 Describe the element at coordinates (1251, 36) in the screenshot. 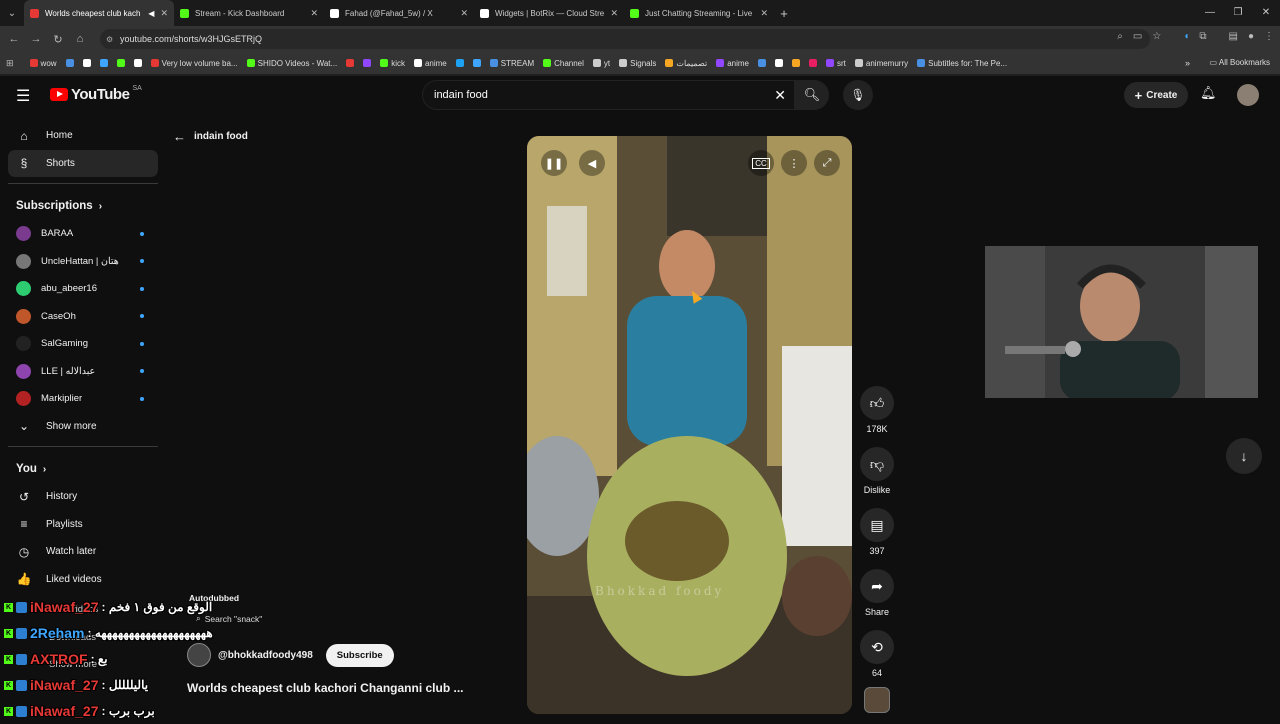

I see `profile-icon: ●` at that location.